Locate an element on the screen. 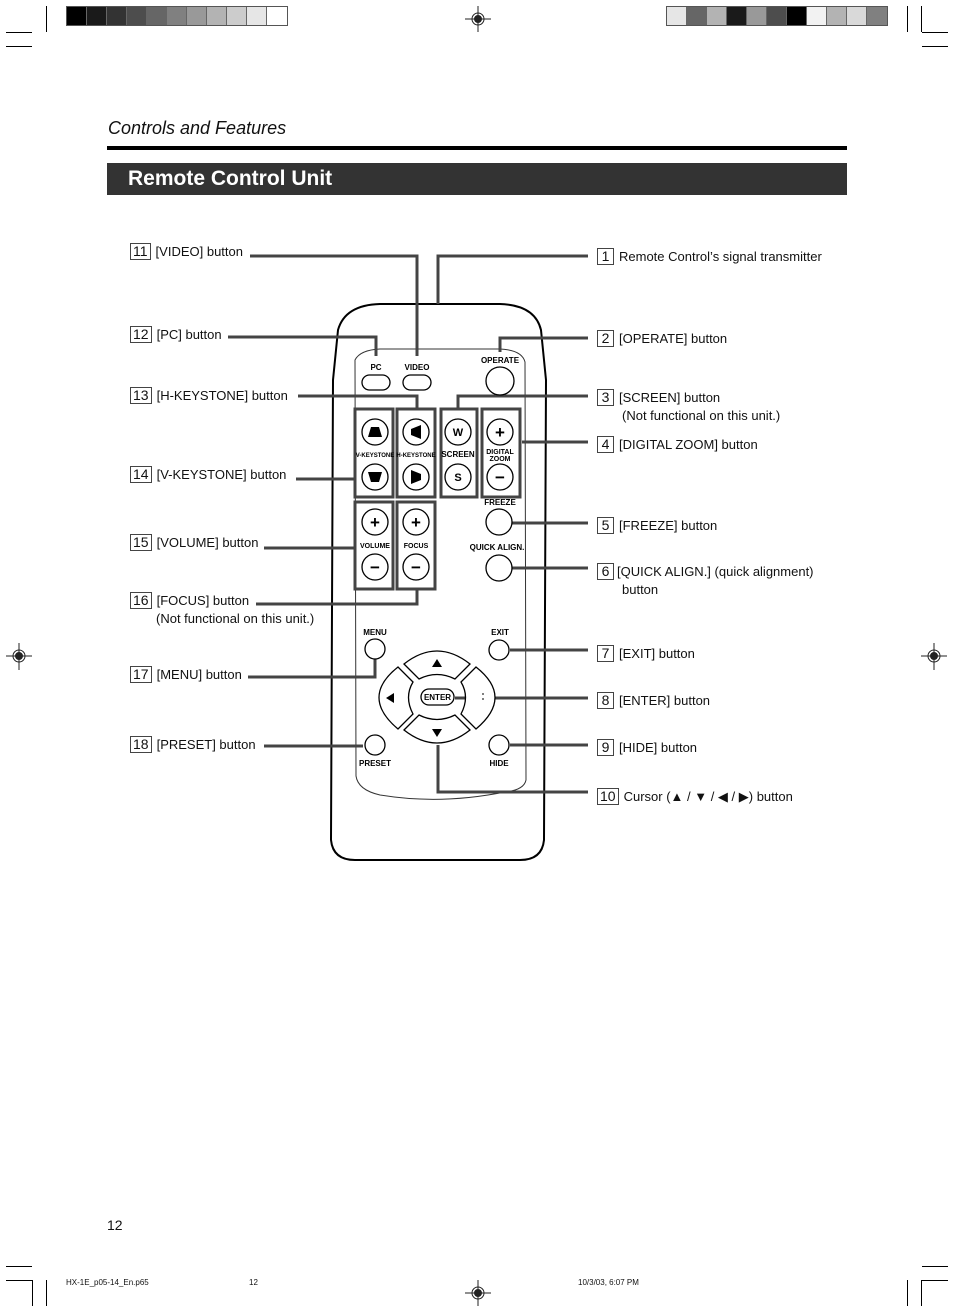 This screenshot has width=954, height=1313. footer-file-page: 12 is located at coordinates (253, 1282).